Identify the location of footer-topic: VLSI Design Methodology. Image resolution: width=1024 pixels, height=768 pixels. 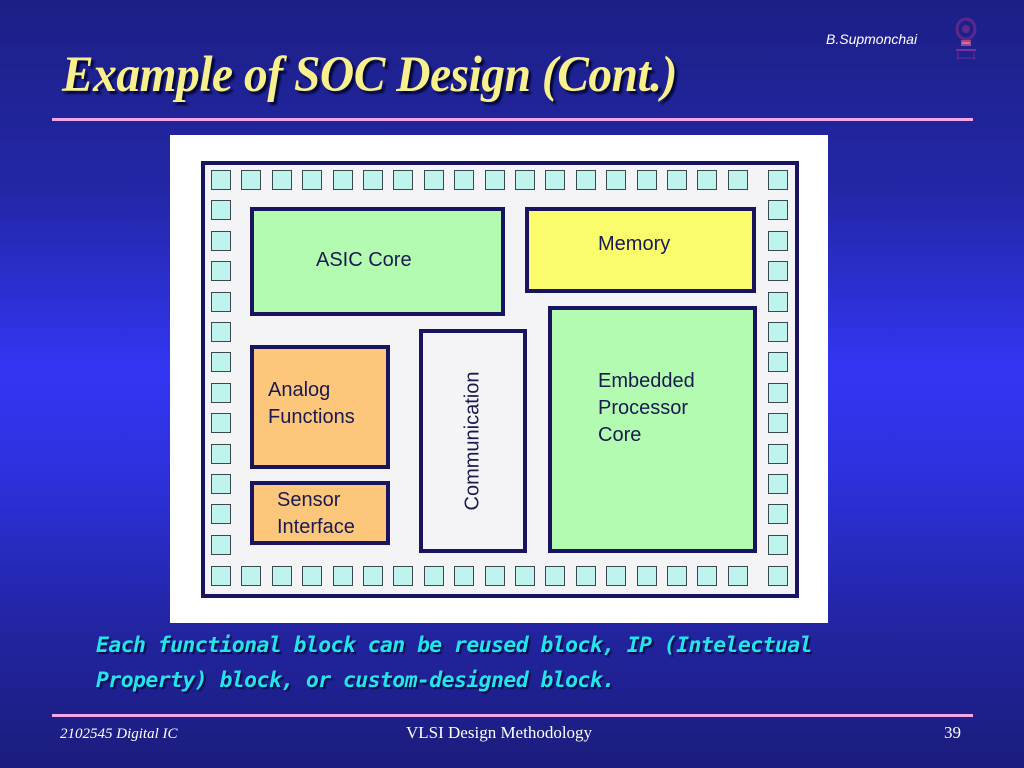
(499, 732).